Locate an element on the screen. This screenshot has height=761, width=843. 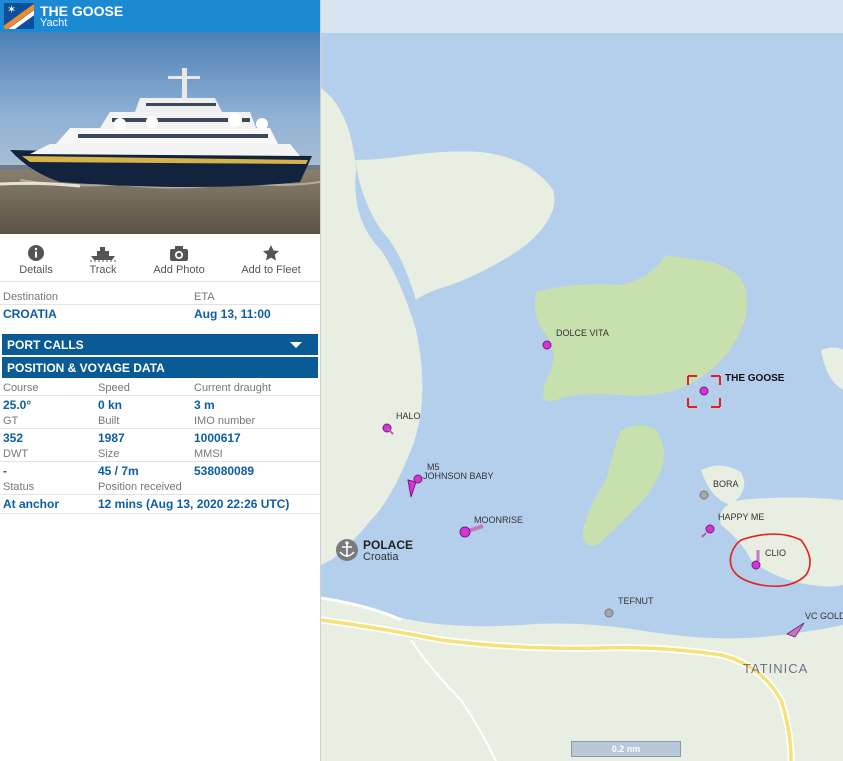
vessel-label-the-goose: THE GOOSE is located at coordinates (755, 378).